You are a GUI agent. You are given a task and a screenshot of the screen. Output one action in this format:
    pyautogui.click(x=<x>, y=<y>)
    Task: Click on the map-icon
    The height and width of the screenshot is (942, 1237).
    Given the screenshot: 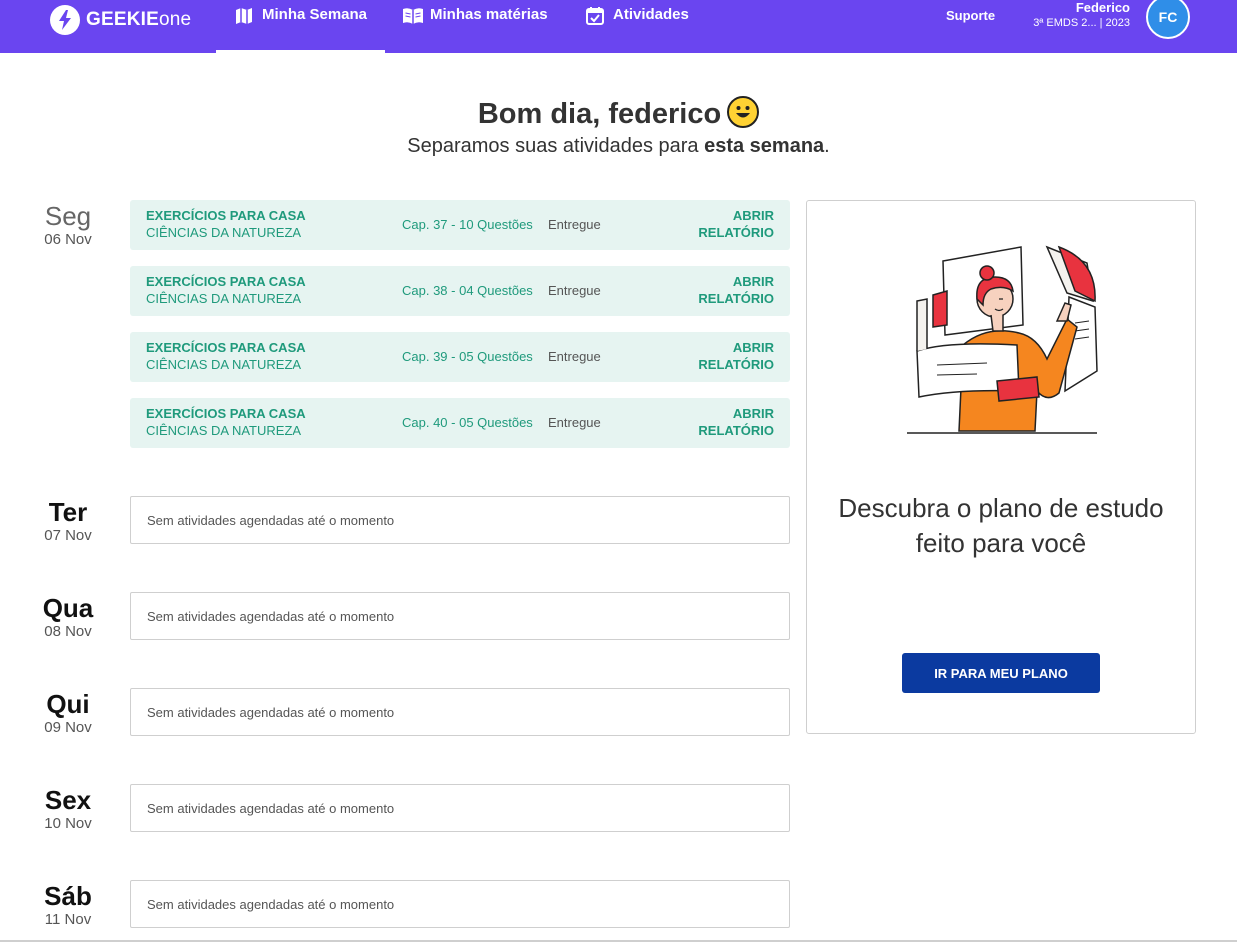 What is the action you would take?
    pyautogui.click(x=244, y=16)
    